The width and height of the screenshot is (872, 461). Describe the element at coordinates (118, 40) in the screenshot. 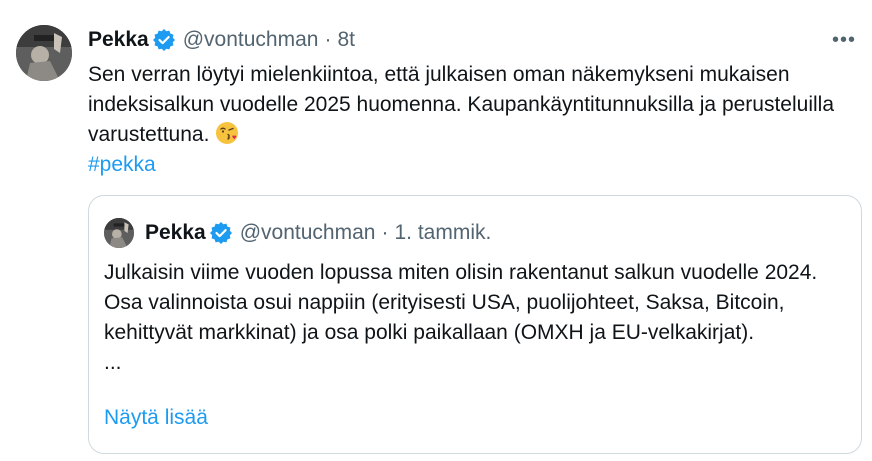

I see `author-name: Pekka` at that location.